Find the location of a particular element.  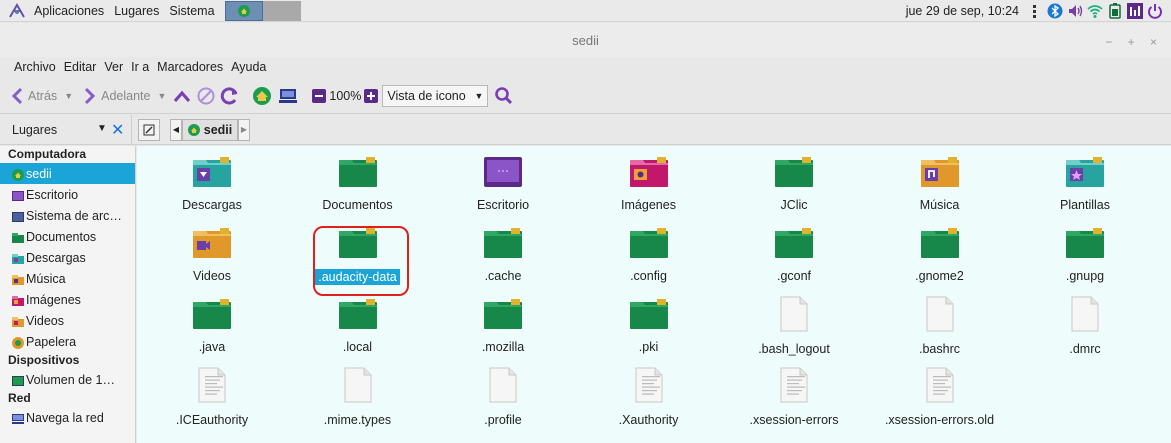

file-item: .Xauthority is located at coordinates (649, 393).